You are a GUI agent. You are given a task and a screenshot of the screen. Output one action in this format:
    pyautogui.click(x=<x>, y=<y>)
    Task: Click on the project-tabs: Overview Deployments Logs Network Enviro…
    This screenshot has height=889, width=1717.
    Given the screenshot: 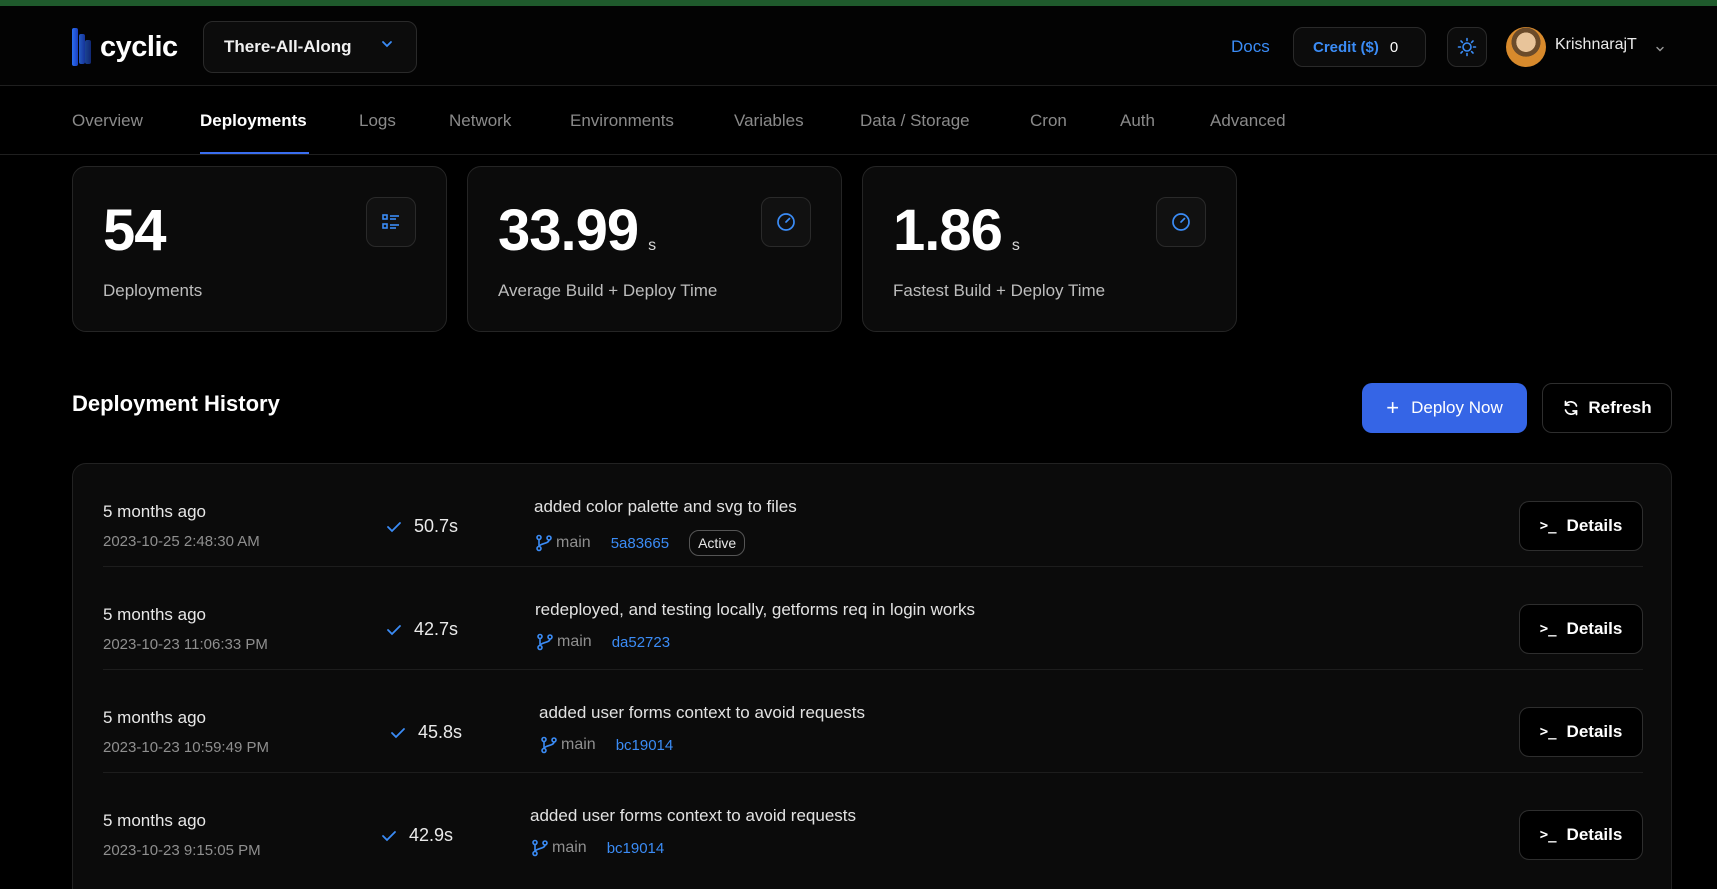 What is the action you would take?
    pyautogui.click(x=858, y=121)
    